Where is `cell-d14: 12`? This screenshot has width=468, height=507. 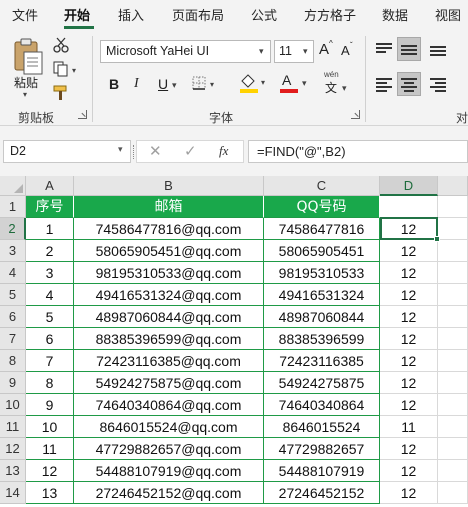 cell-d14: 12 is located at coordinates (409, 493).